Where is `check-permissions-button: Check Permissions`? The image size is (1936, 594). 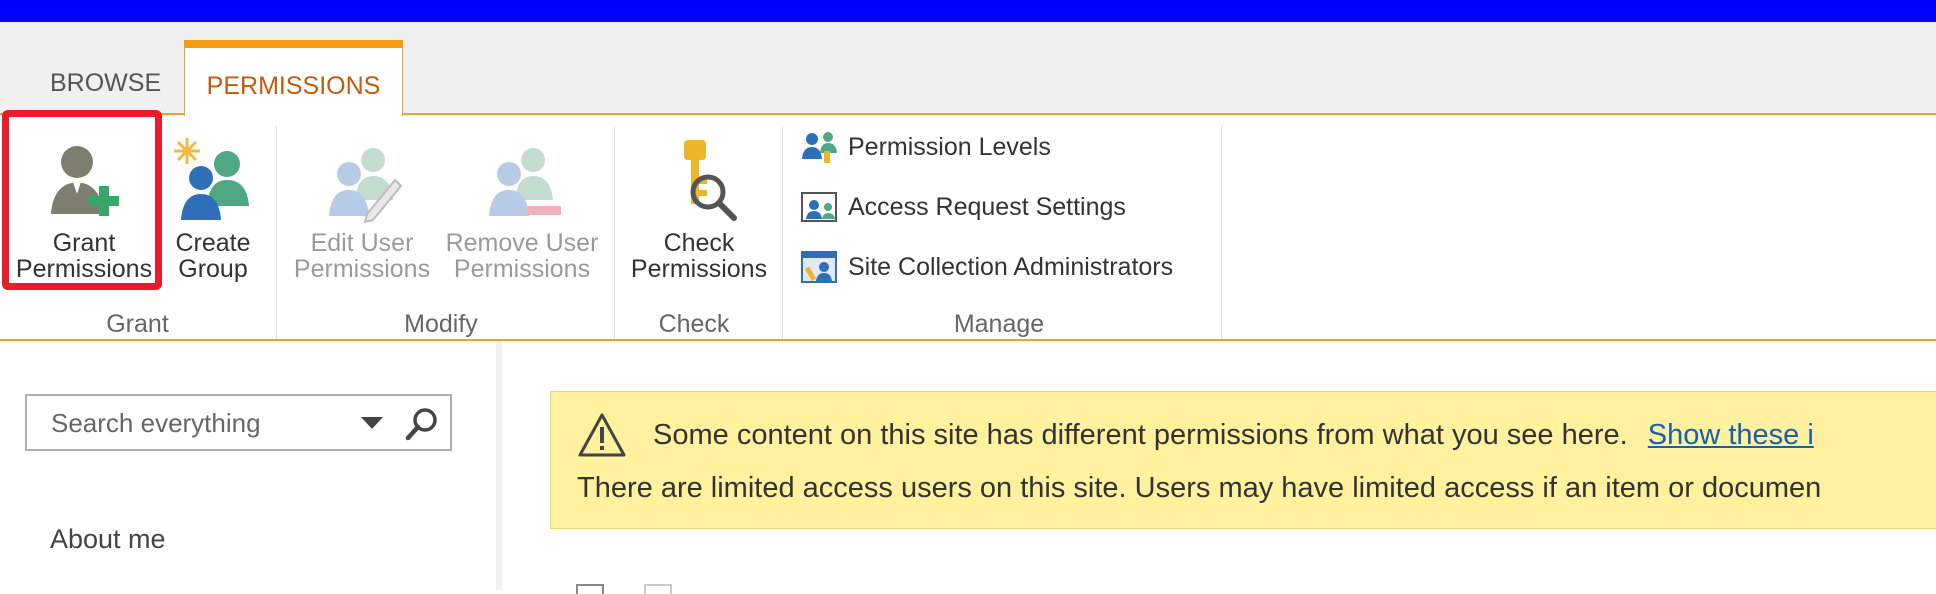 check-permissions-button: Check Permissions is located at coordinates (699, 206).